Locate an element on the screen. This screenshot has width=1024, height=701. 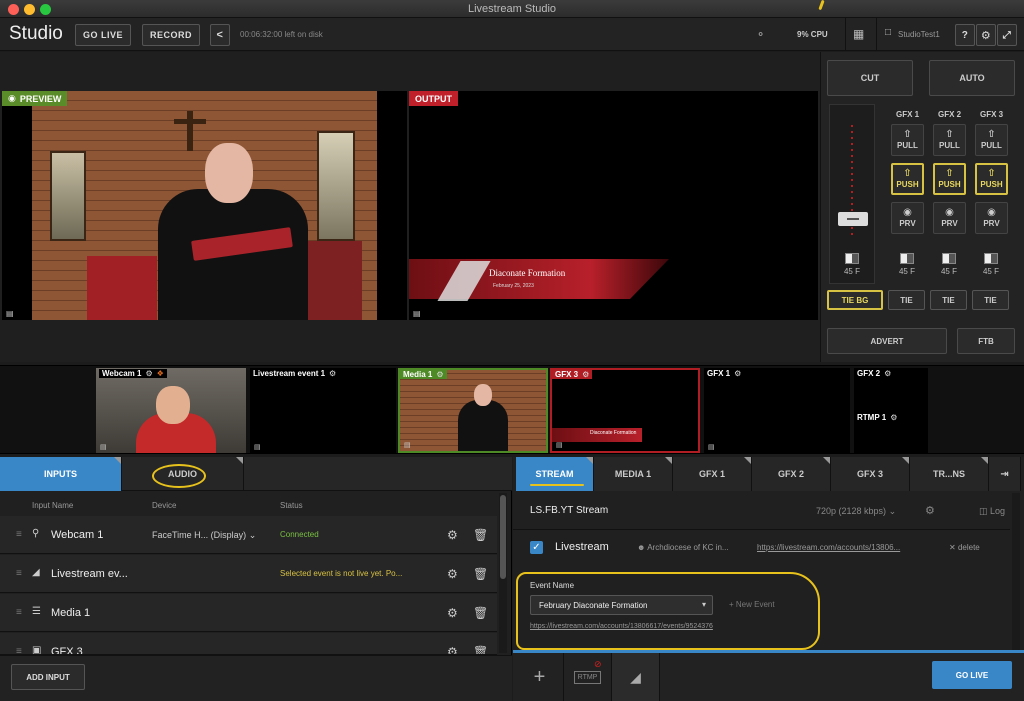
tab-gfx-2: GFX 2 is located at coordinates (791, 474).